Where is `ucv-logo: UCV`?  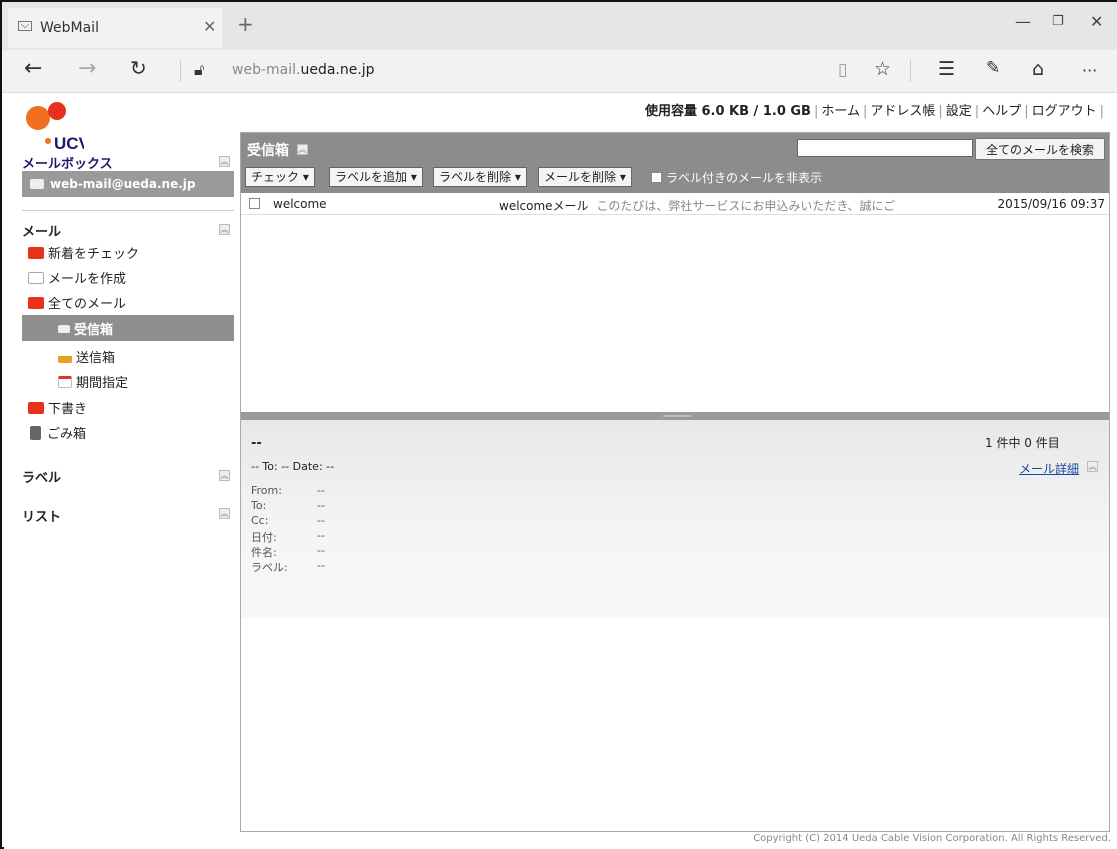
ucv-logo: UCV is located at coordinates (57, 125).